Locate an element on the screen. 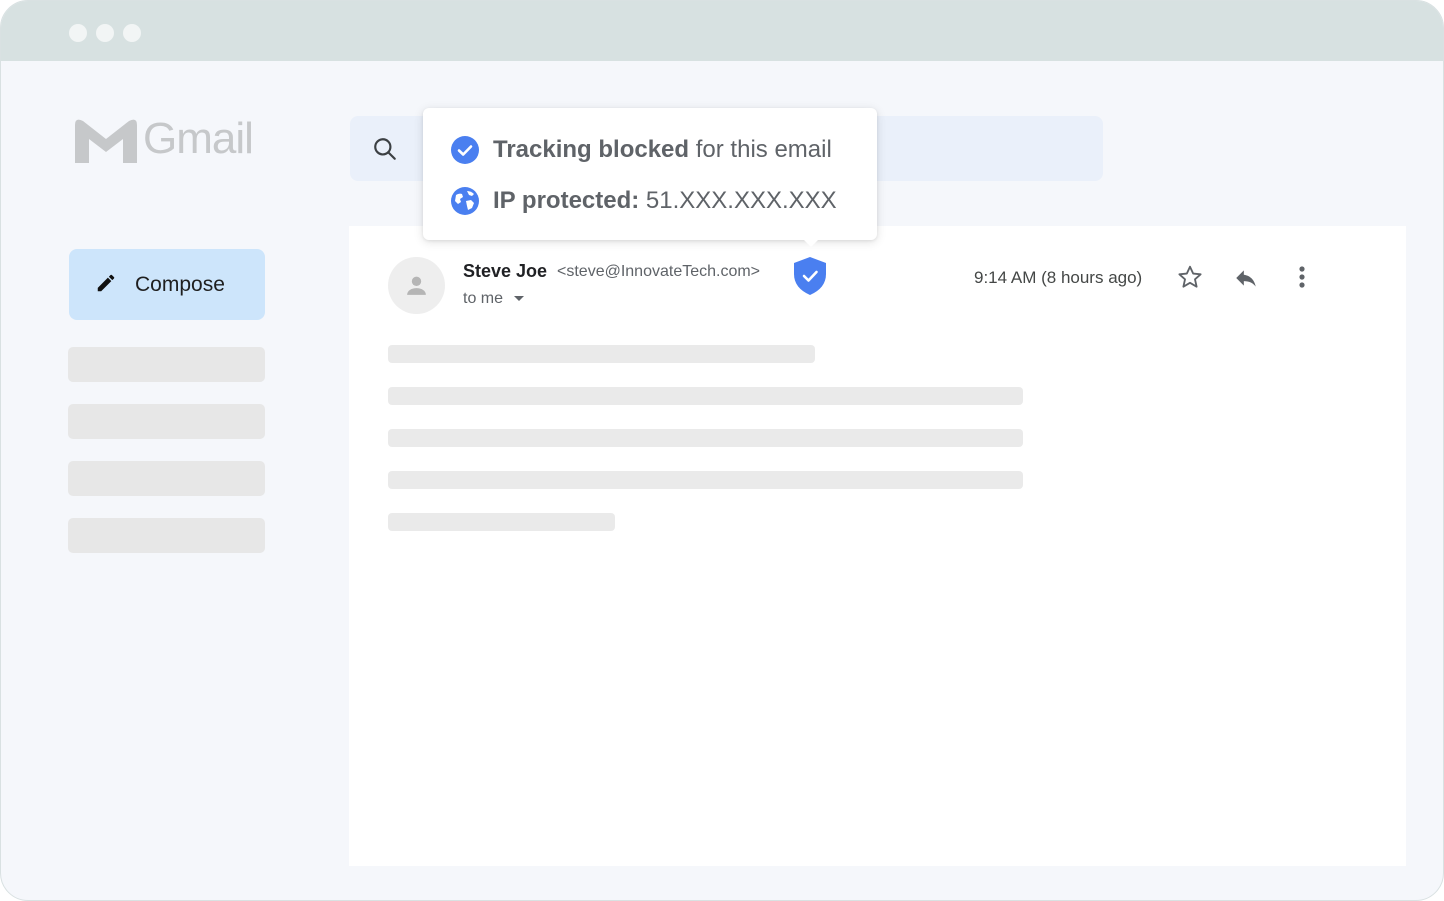  globe-icon is located at coordinates (465, 201).